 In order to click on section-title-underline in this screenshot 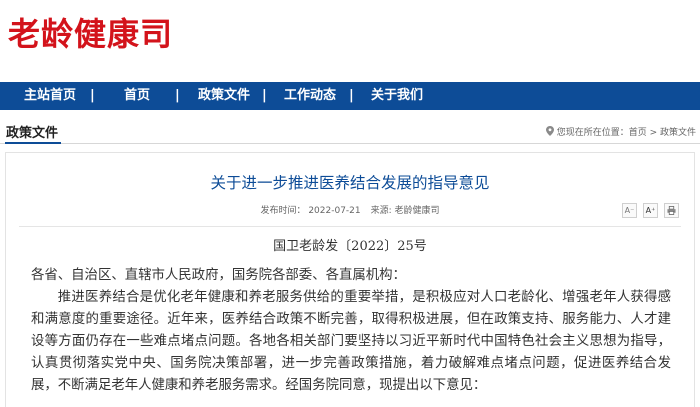, I will do `click(33, 143)`.